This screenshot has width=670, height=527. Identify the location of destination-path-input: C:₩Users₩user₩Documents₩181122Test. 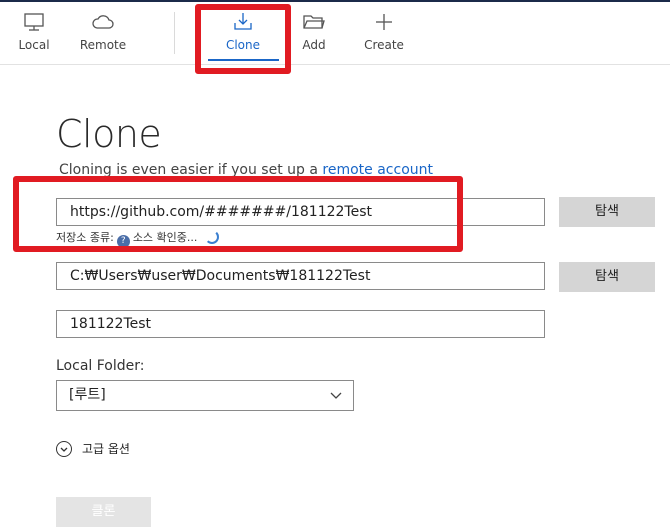
(300, 276).